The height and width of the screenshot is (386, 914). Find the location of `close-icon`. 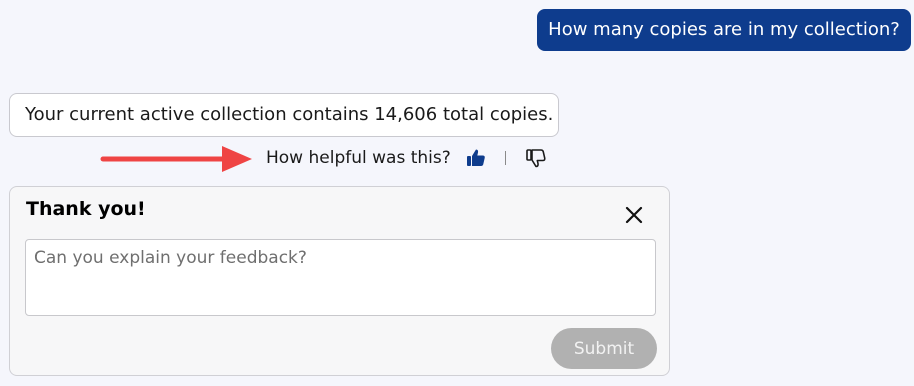

close-icon is located at coordinates (634, 215).